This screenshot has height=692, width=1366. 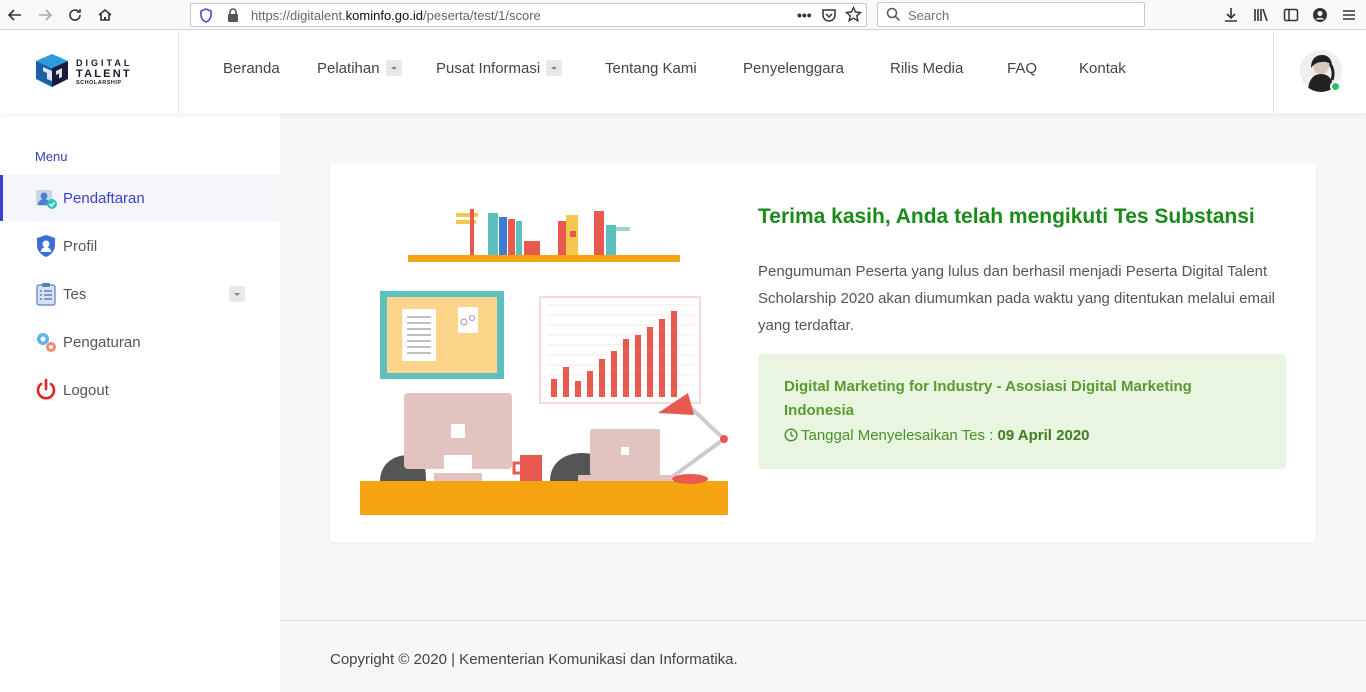 What do you see at coordinates (140, 390) in the screenshot?
I see `sidebar-item-logout: Logout` at bounding box center [140, 390].